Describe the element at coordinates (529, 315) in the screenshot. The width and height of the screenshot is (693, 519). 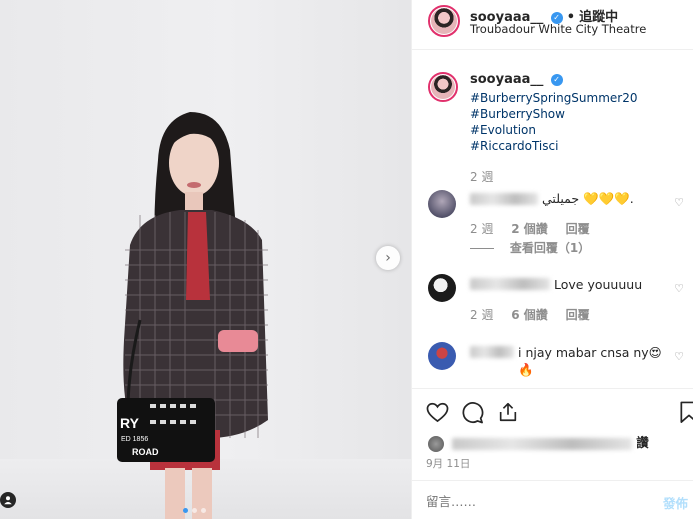
I see `comment-likes: 6 個讚` at that location.